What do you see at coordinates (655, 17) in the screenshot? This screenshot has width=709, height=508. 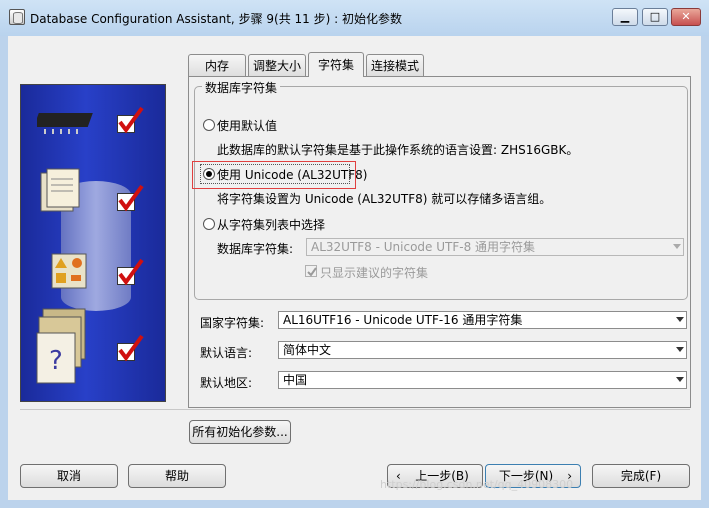 I see `maximize-button: □` at bounding box center [655, 17].